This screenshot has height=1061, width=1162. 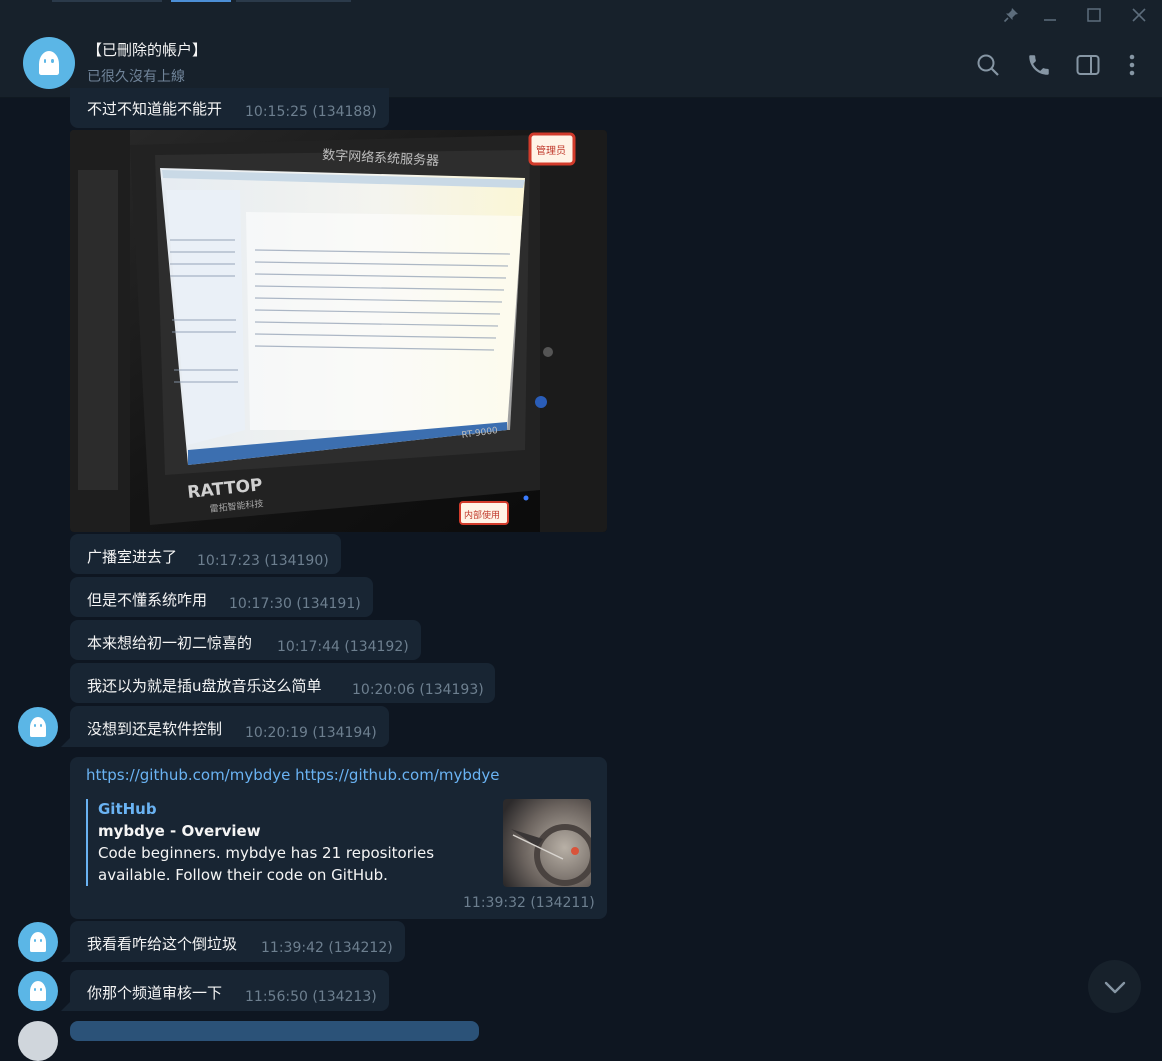 I want to click on message-text: 本来想给初一初二惊喜的, so click(x=170, y=643).